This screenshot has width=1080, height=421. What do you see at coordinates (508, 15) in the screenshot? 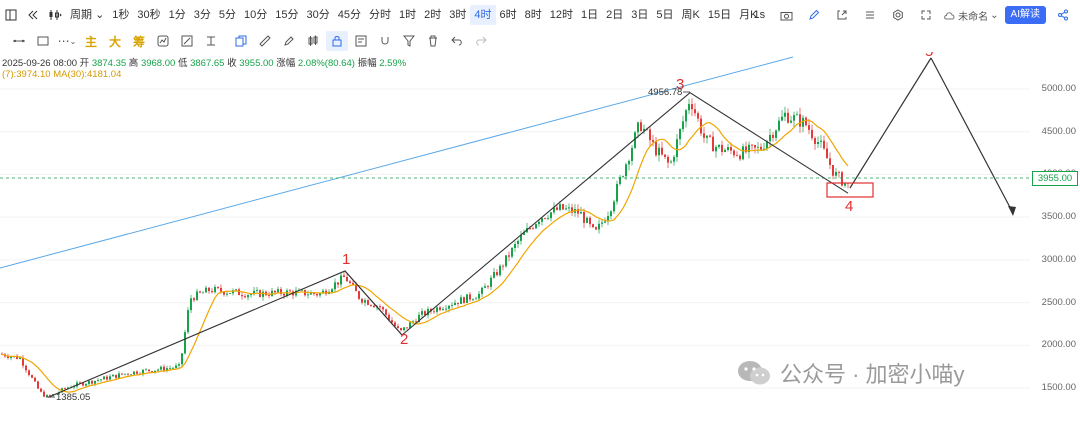
I see `timeframe-14: 6时` at bounding box center [508, 15].